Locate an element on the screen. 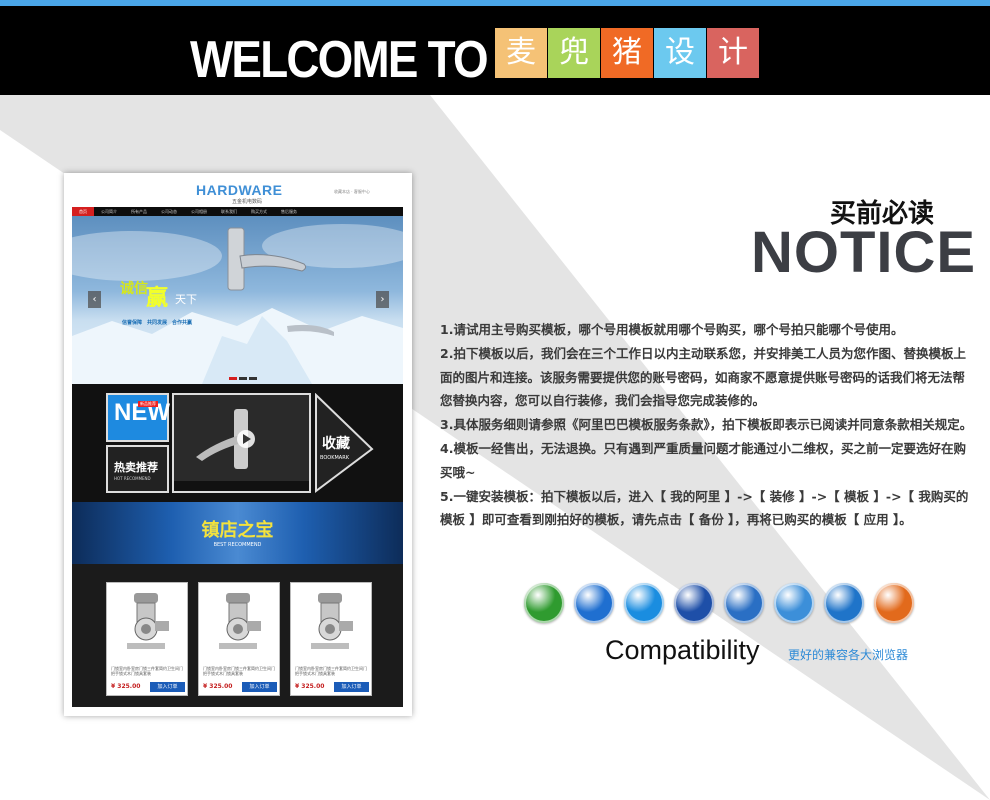  internet-explorer-icon is located at coordinates (594, 603).